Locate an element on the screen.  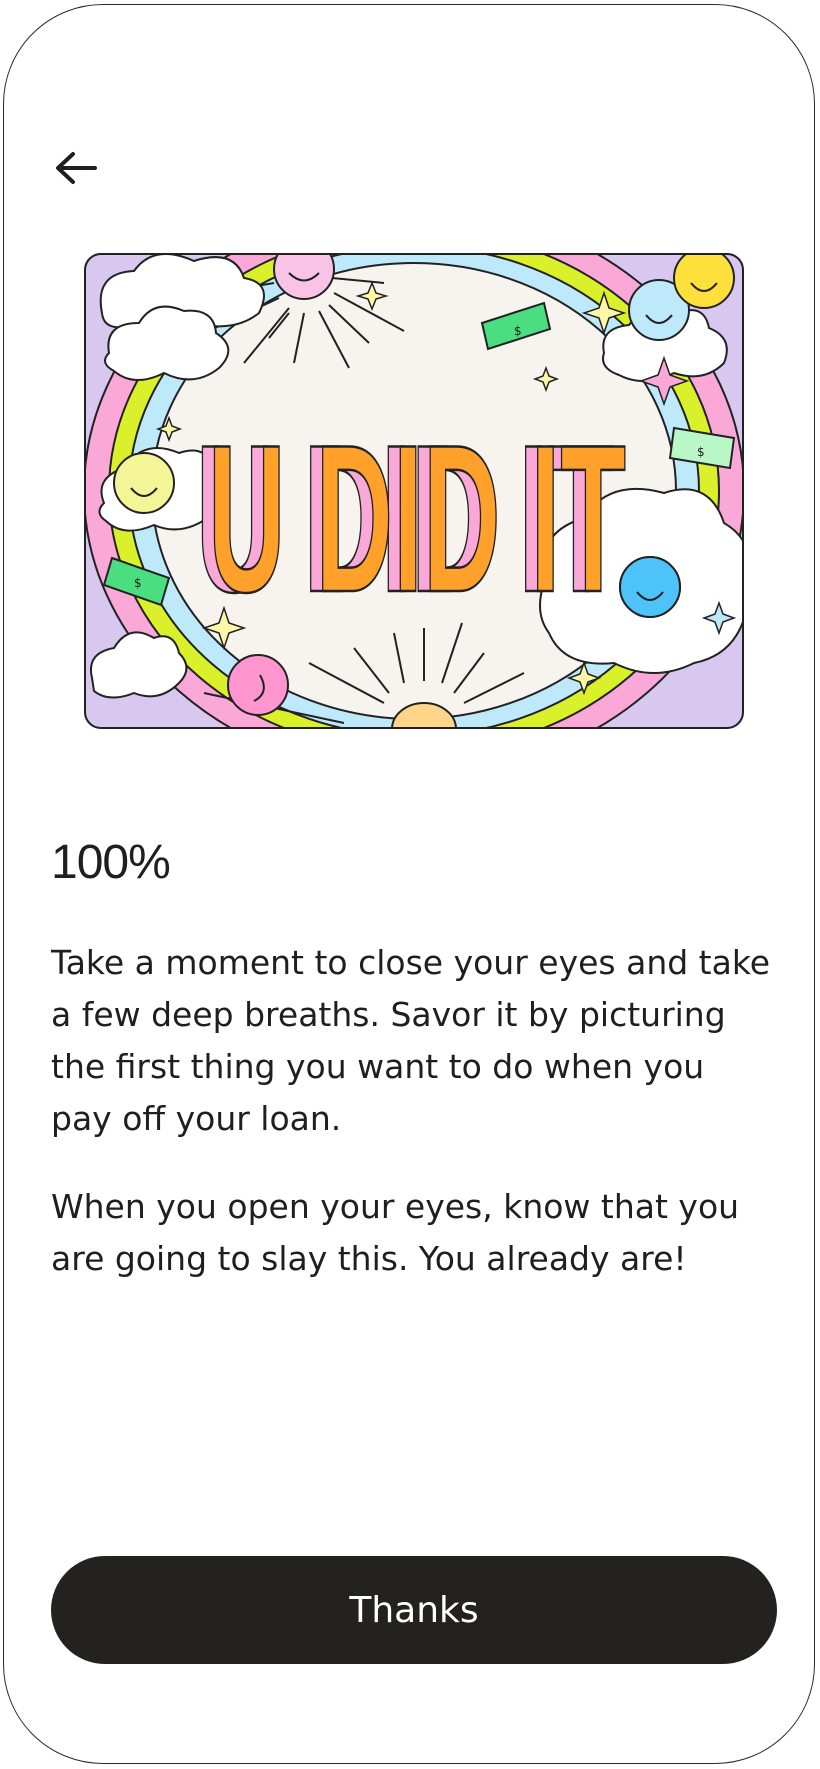
arrow-left-icon is located at coordinates (76, 168).